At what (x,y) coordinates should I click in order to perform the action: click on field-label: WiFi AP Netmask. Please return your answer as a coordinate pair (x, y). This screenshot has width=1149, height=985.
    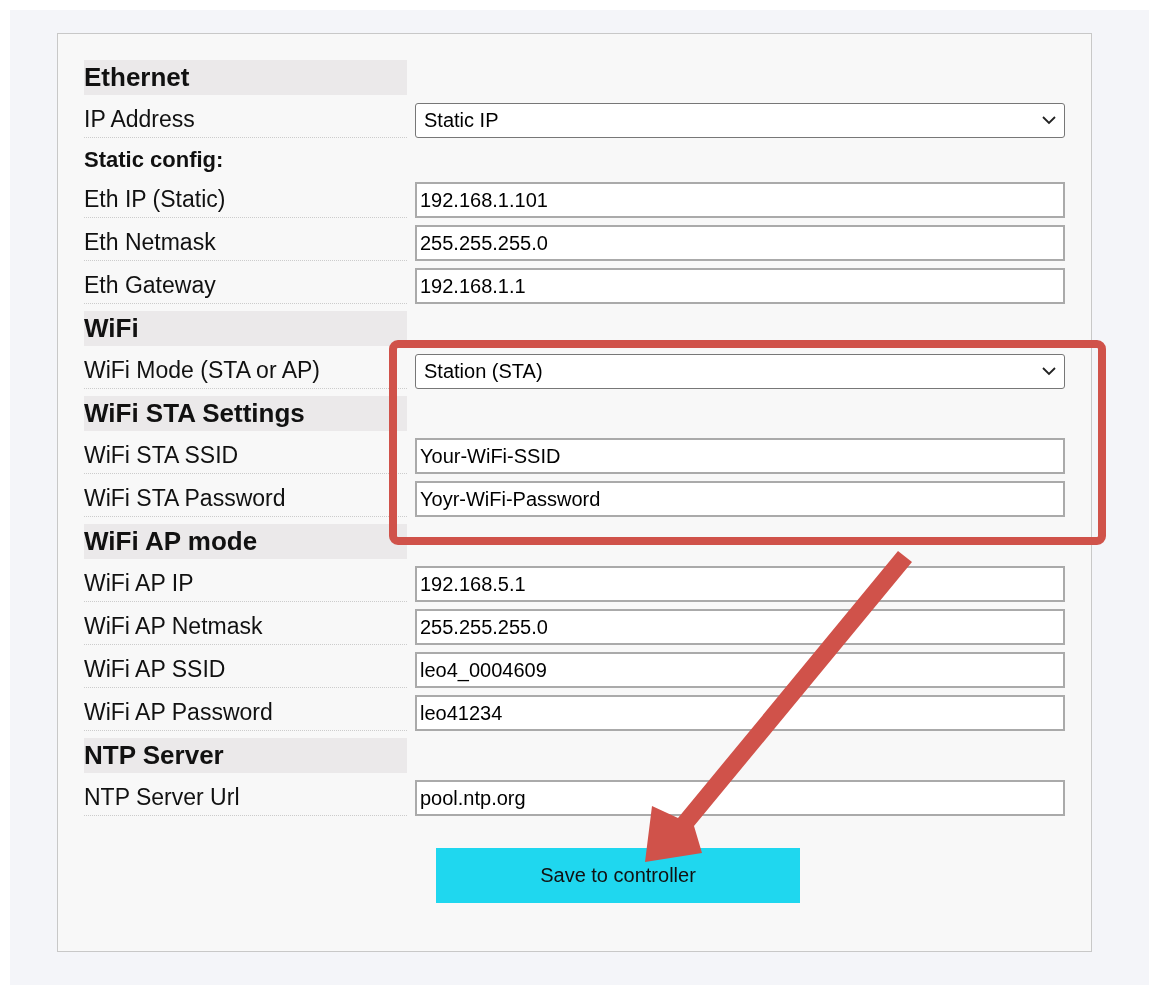
    Looking at the image, I should click on (245, 627).